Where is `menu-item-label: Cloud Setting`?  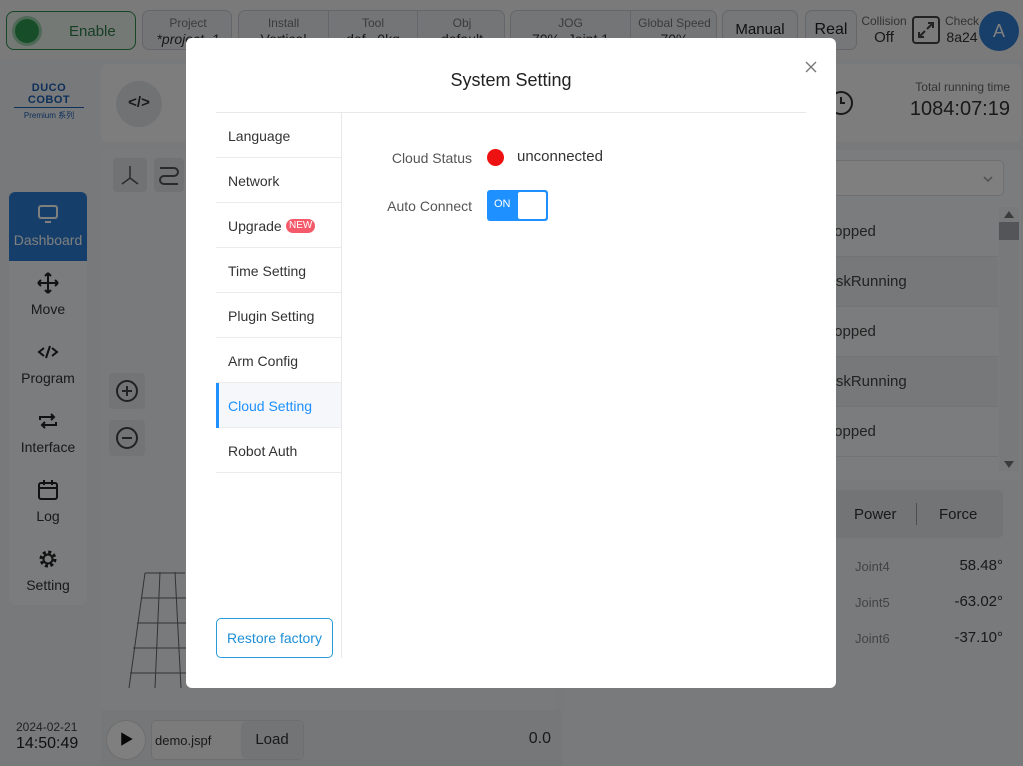
menu-item-label: Cloud Setting is located at coordinates (270, 406).